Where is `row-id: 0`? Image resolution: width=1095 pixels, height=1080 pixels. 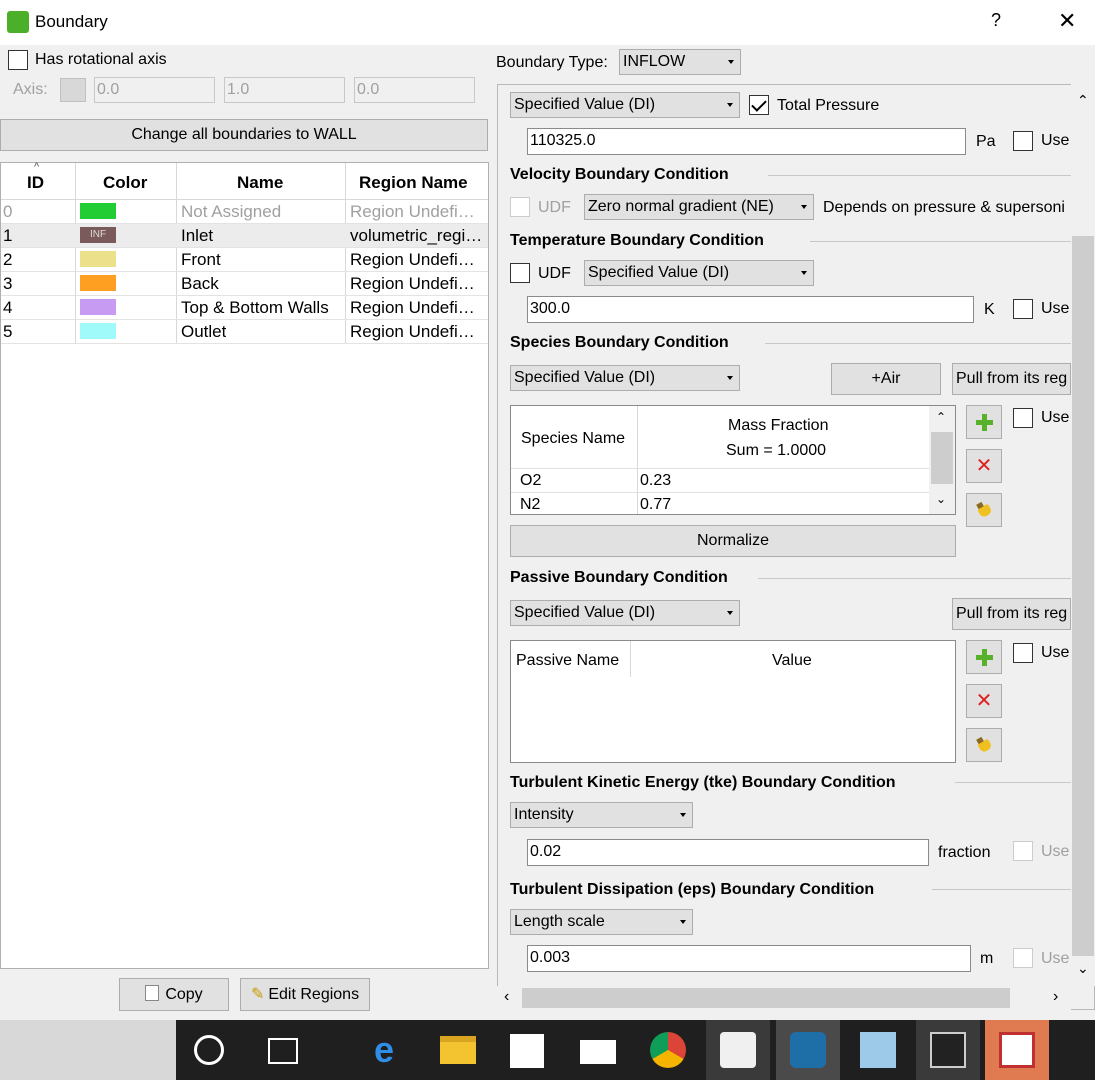
row-id: 0 is located at coordinates (8, 211).